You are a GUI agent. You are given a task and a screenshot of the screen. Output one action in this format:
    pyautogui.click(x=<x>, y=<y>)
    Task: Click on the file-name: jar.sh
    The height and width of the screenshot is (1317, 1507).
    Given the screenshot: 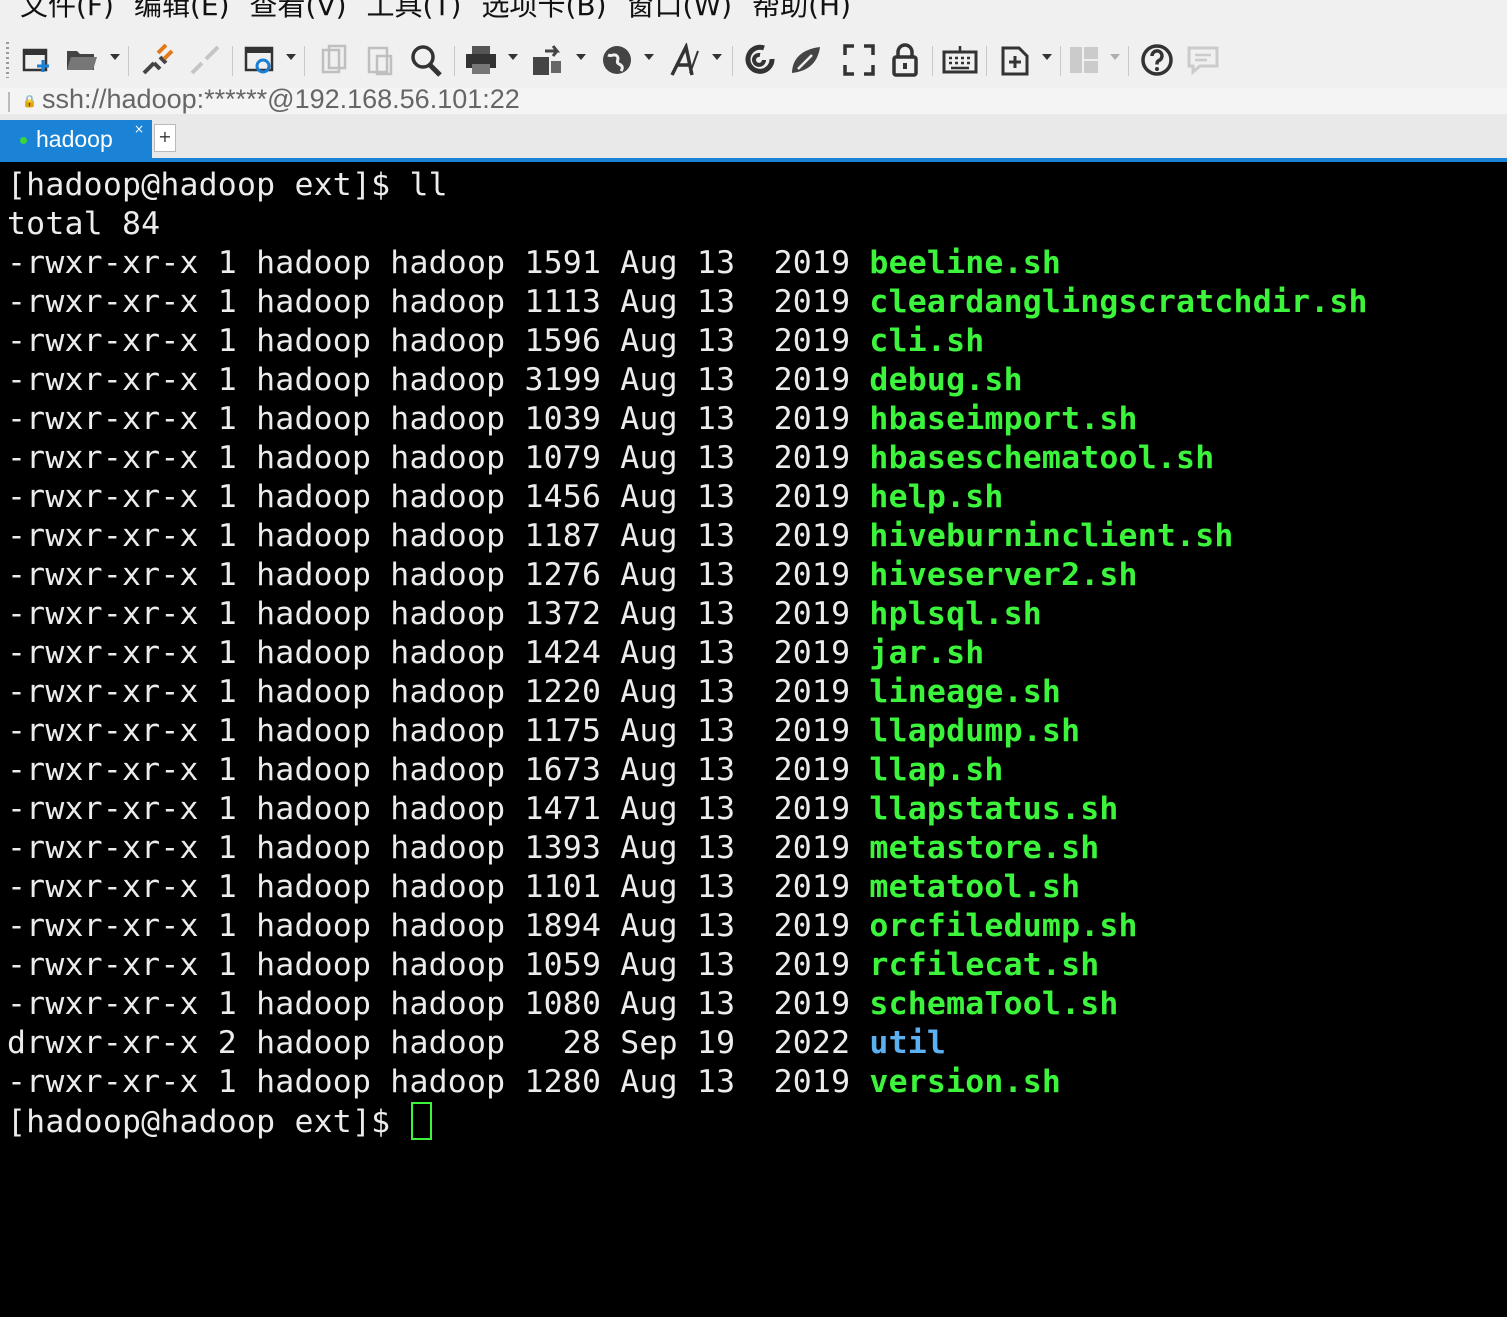 What is the action you would take?
    pyautogui.click(x=927, y=653)
    